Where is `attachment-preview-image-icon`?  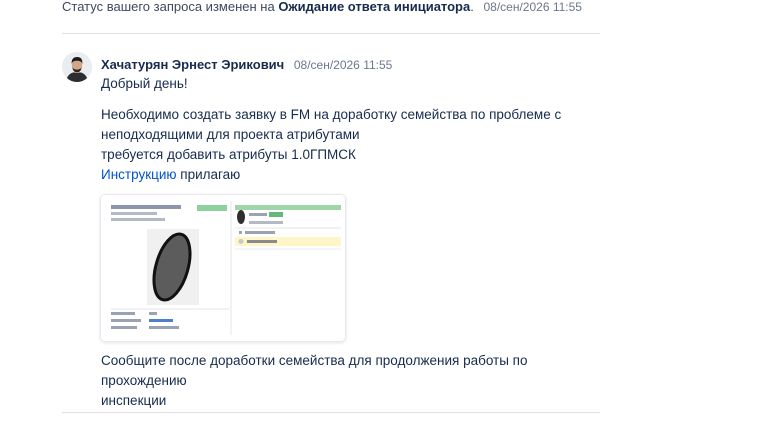 attachment-preview-image-icon is located at coordinates (223, 268).